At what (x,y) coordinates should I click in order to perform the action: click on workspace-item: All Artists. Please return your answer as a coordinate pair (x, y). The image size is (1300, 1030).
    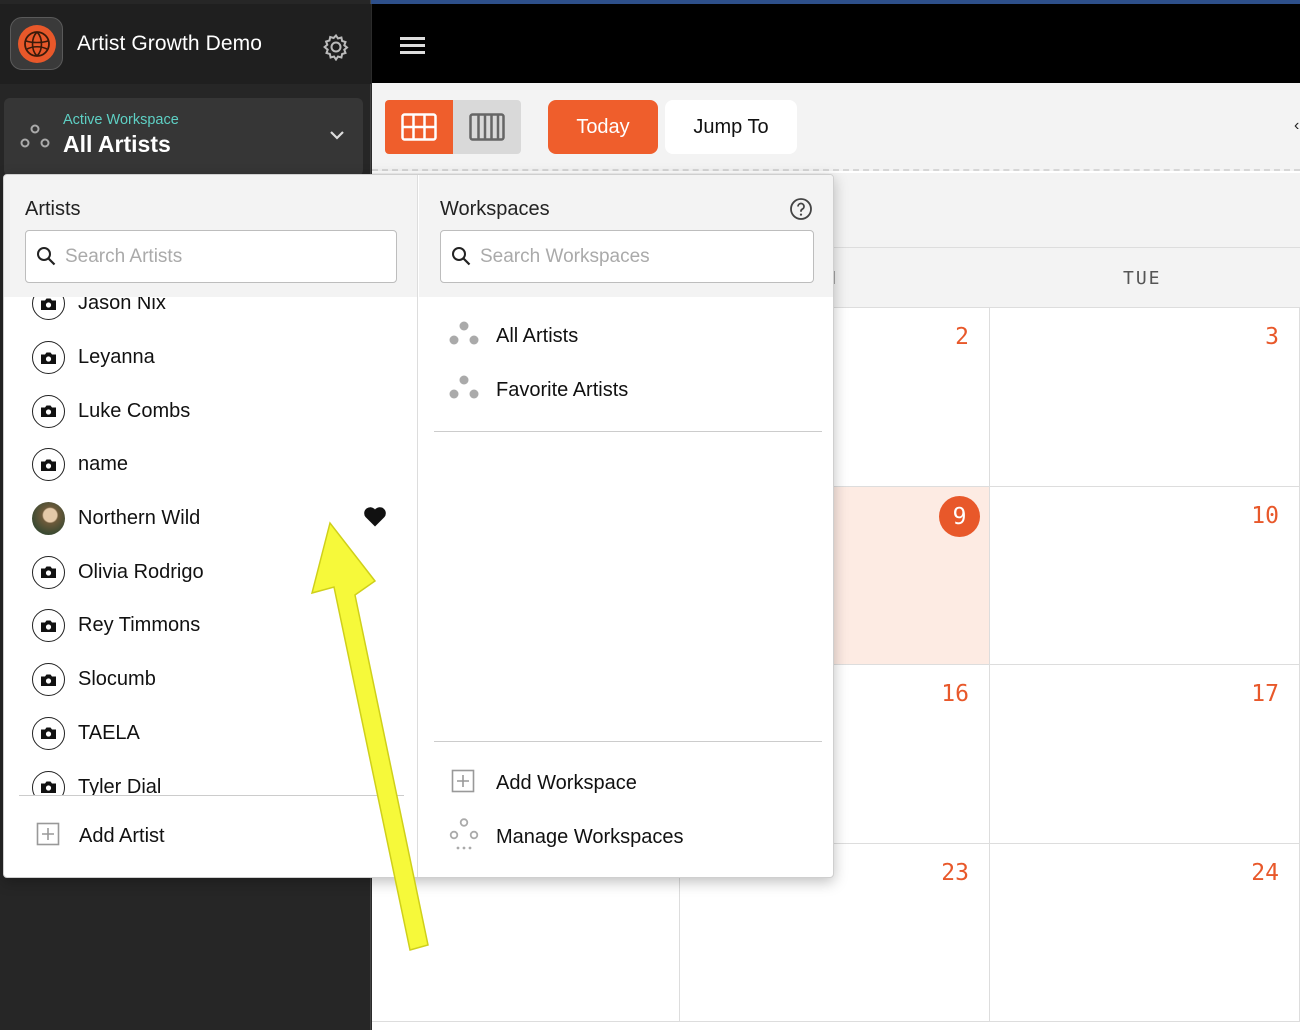
    Looking at the image, I should click on (626, 336).